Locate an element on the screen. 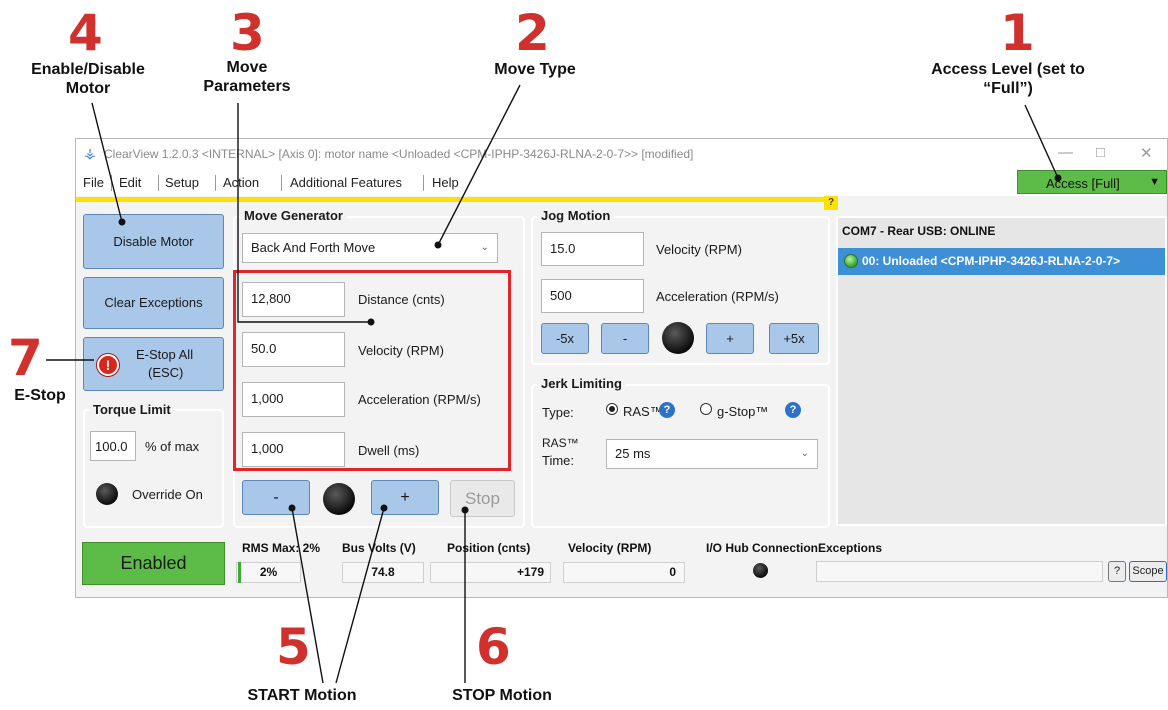 This screenshot has width=1168, height=710. jog-minus-5x-button: -5x is located at coordinates (565, 338).